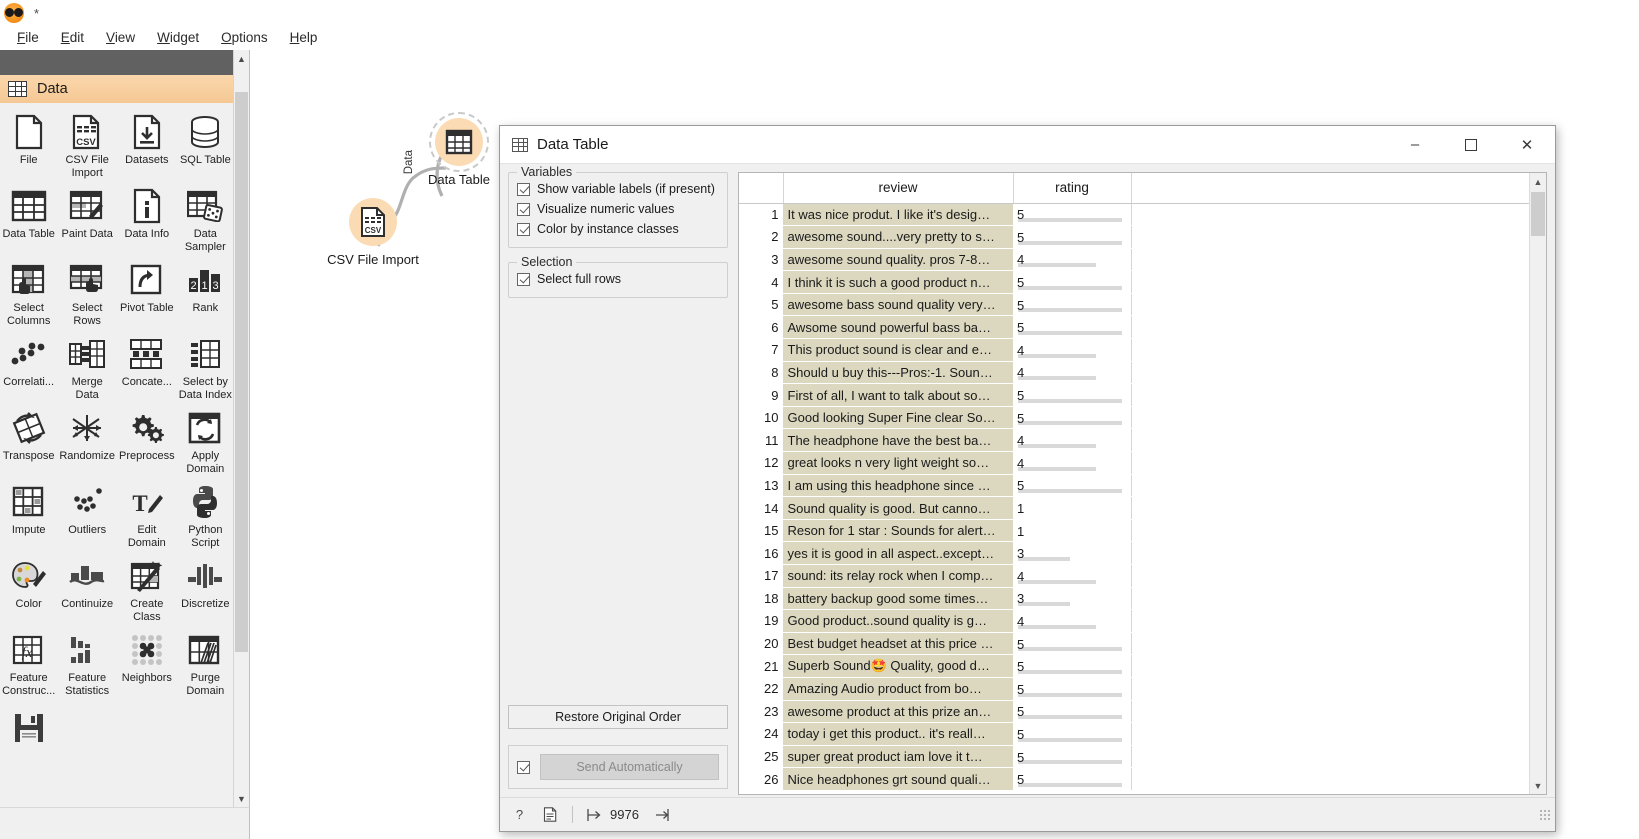 The image size is (1639, 839). Describe the element at coordinates (1134, 237) in the screenshot. I see `table-row: 2 awesome sound....very pretty to s… 5` at that location.